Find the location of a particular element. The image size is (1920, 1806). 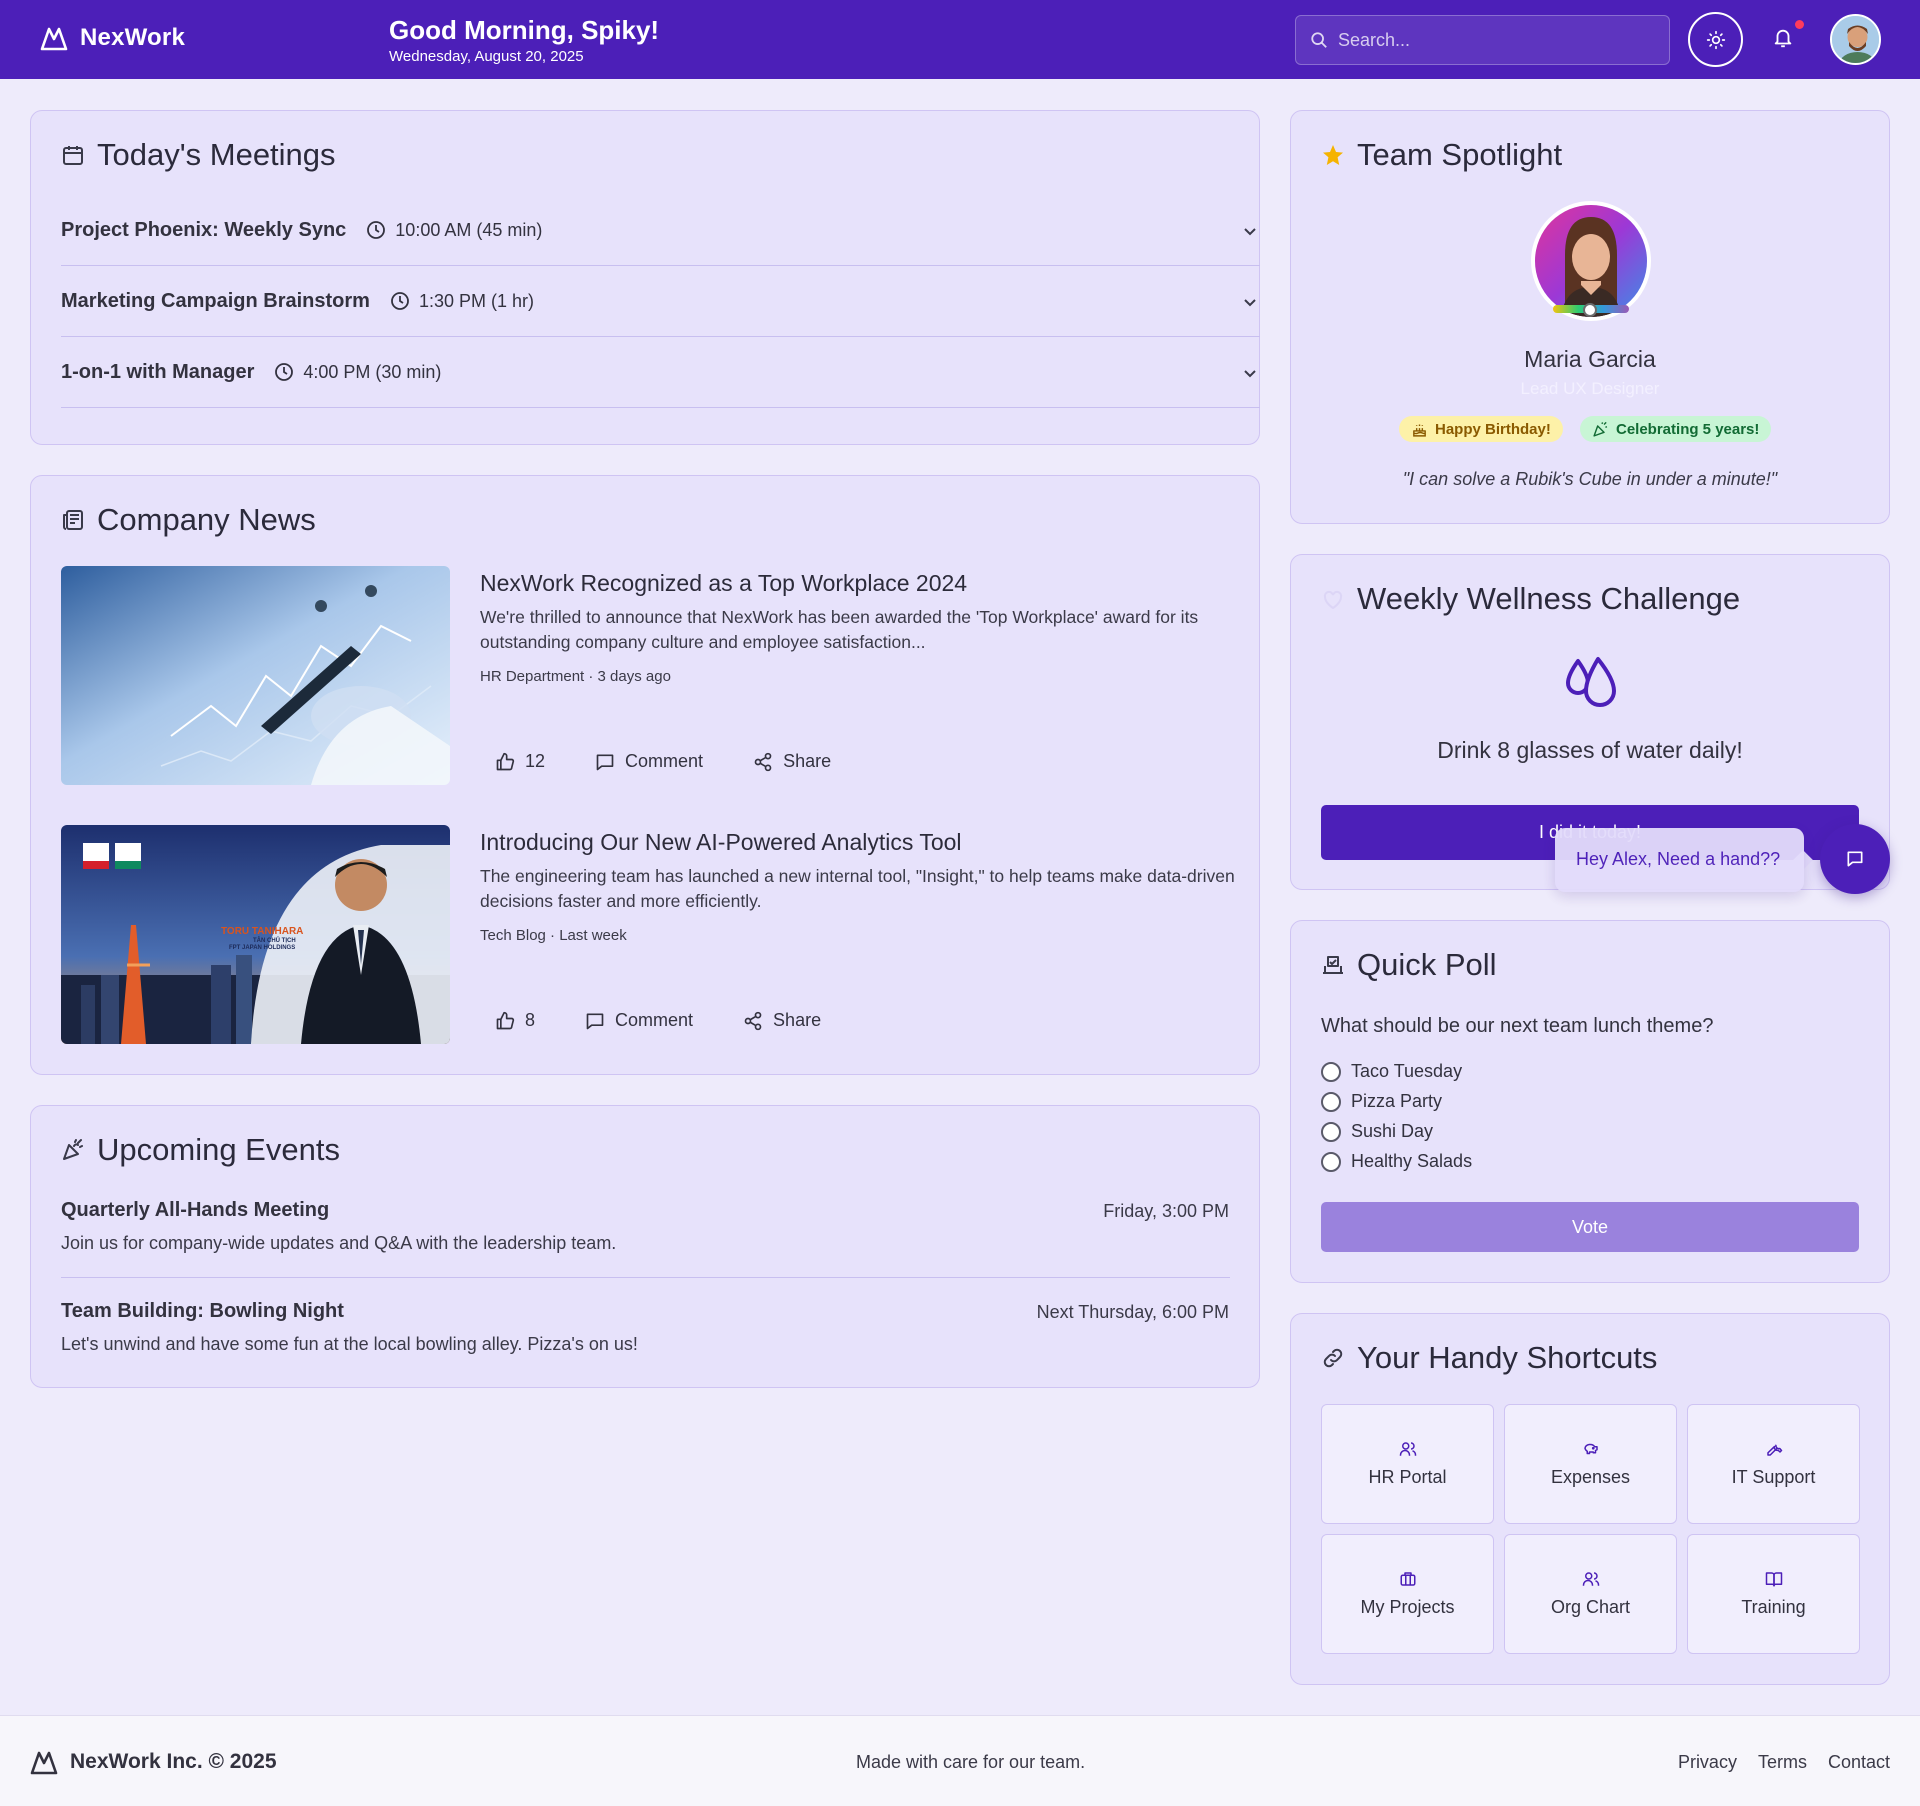

poll-option: Sushi Day is located at coordinates (1377, 1131).